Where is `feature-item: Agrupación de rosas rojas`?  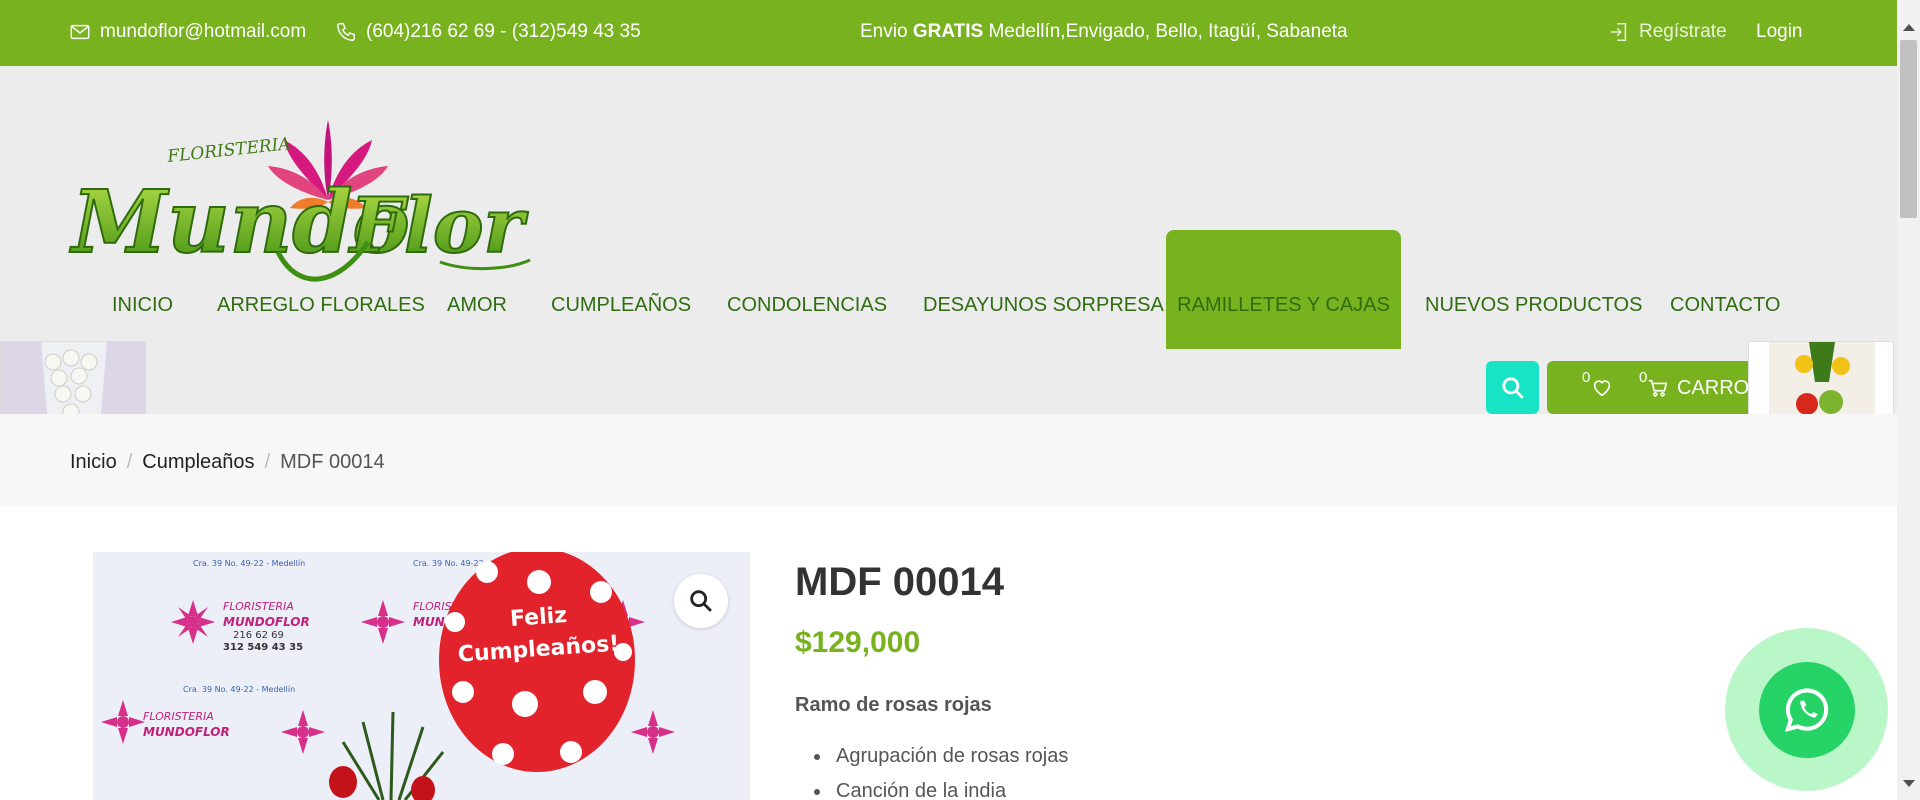
feature-item: Agrupación de rosas rojas is located at coordinates (950, 756).